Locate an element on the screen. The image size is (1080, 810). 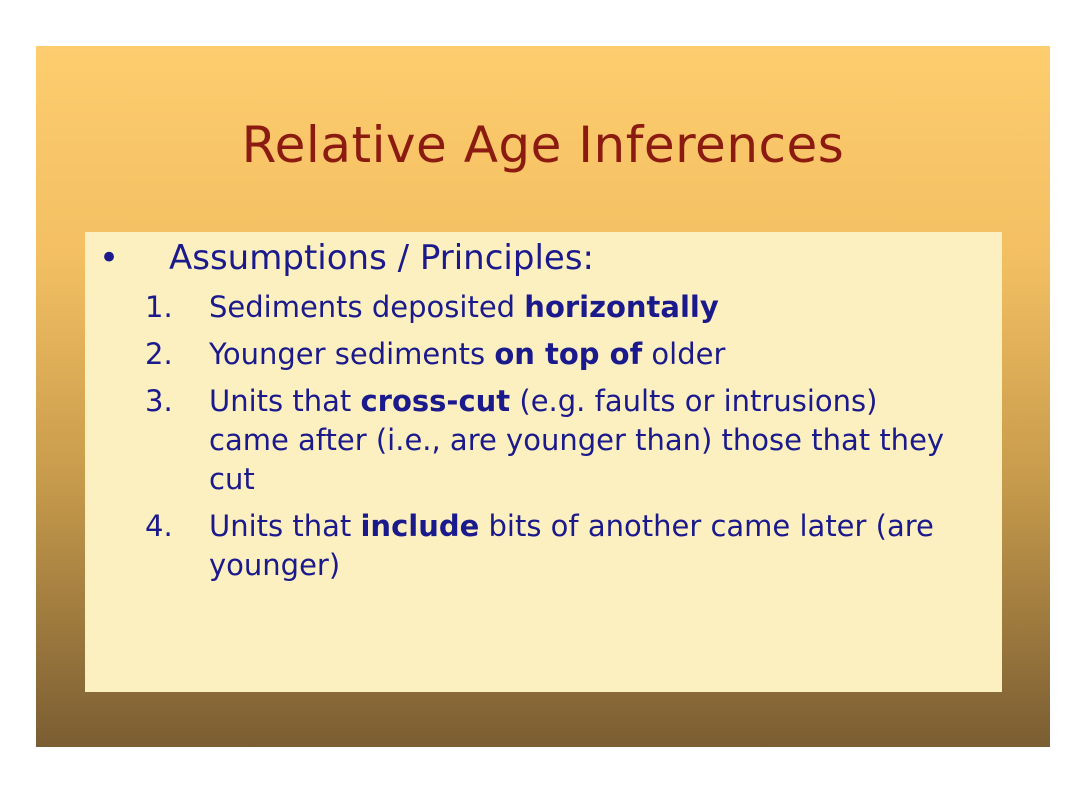
heading-text: Assumptions / Principles: is located at coordinates (381, 258).